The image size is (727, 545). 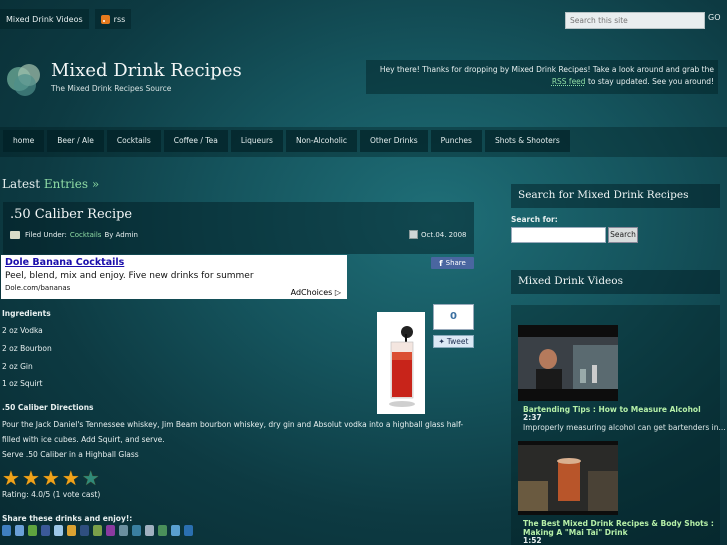 What do you see at coordinates (321, 141) in the screenshot?
I see `nav-item-non-alcoholic: Non-Alcoholic` at bounding box center [321, 141].